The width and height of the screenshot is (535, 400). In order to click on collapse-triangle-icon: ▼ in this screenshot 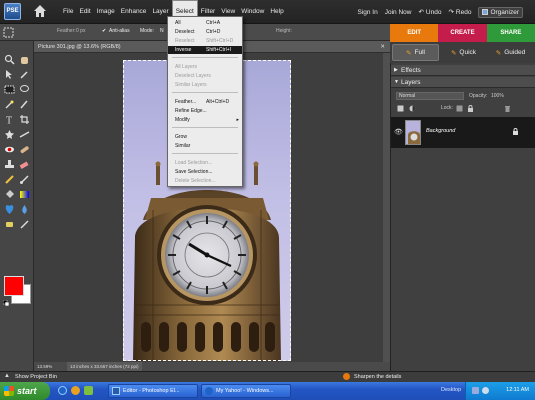, I will do `click(396, 82)`.